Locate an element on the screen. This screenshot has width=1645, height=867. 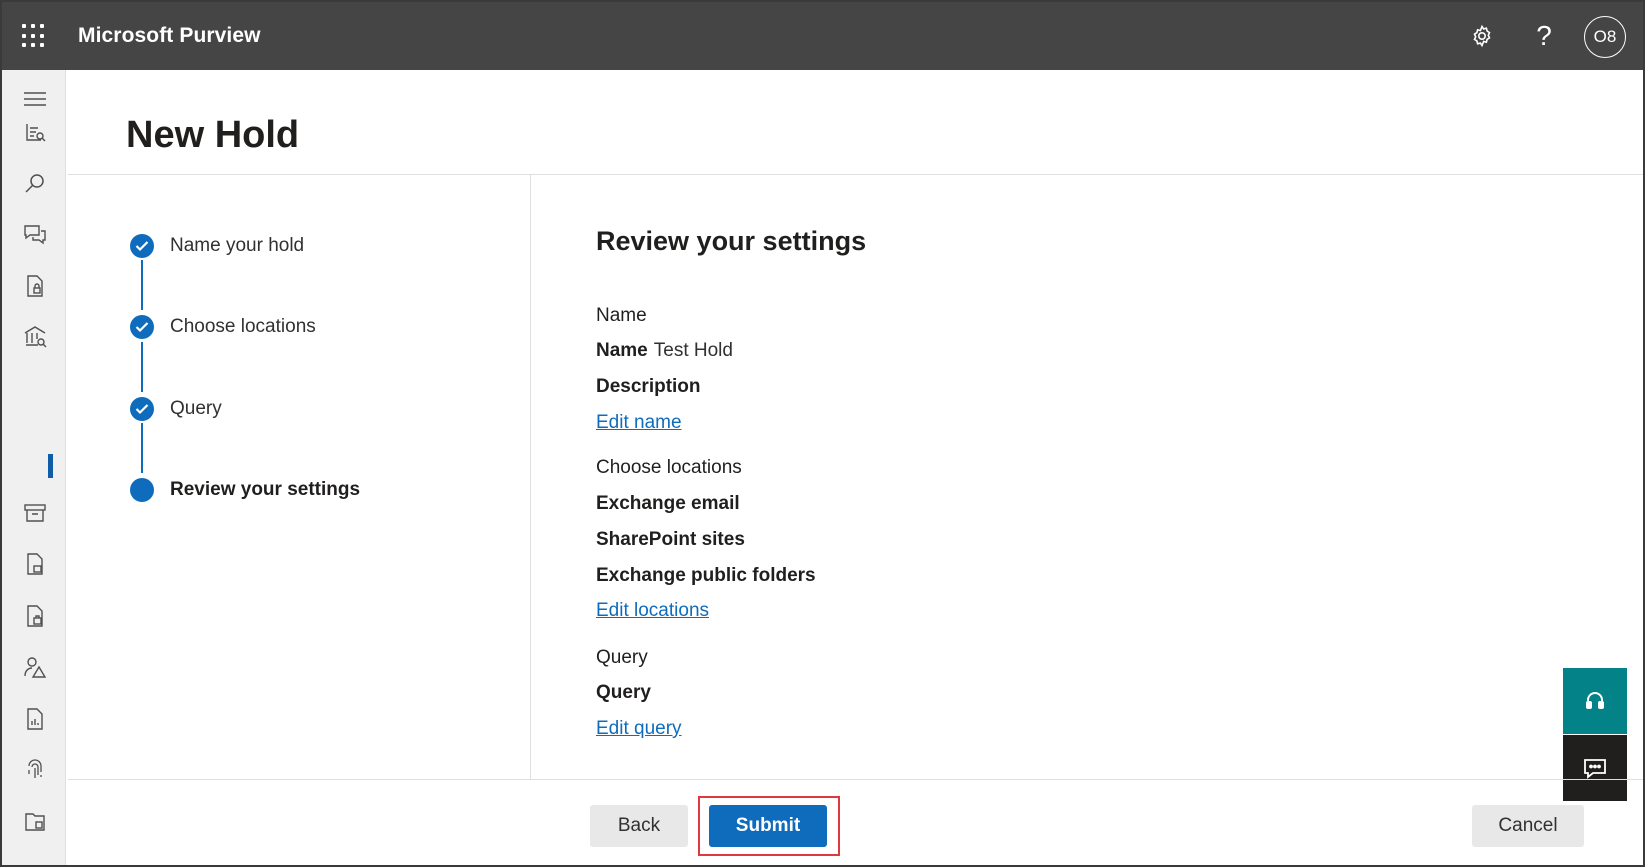
left-nav-rail is located at coordinates (34, 467).